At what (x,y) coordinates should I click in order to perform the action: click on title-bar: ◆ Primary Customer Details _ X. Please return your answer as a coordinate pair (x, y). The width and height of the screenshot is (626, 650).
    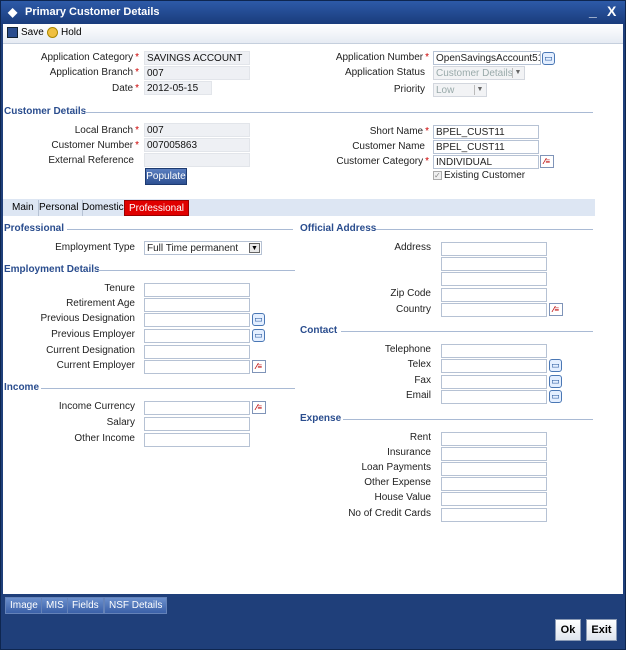
    Looking at the image, I should click on (313, 12).